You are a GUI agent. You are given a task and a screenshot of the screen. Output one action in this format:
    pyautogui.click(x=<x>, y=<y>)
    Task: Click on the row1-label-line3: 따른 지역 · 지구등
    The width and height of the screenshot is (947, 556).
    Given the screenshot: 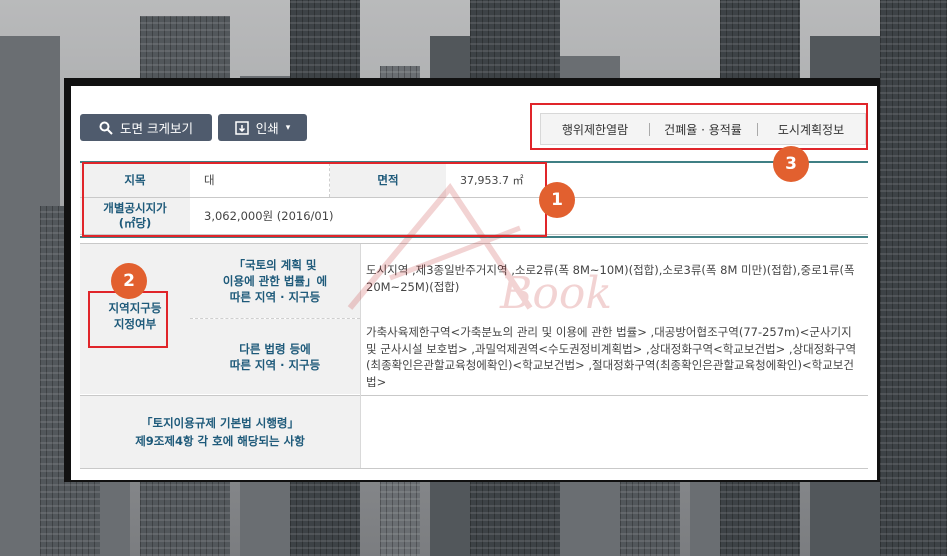 What is the action you would take?
    pyautogui.click(x=275, y=297)
    